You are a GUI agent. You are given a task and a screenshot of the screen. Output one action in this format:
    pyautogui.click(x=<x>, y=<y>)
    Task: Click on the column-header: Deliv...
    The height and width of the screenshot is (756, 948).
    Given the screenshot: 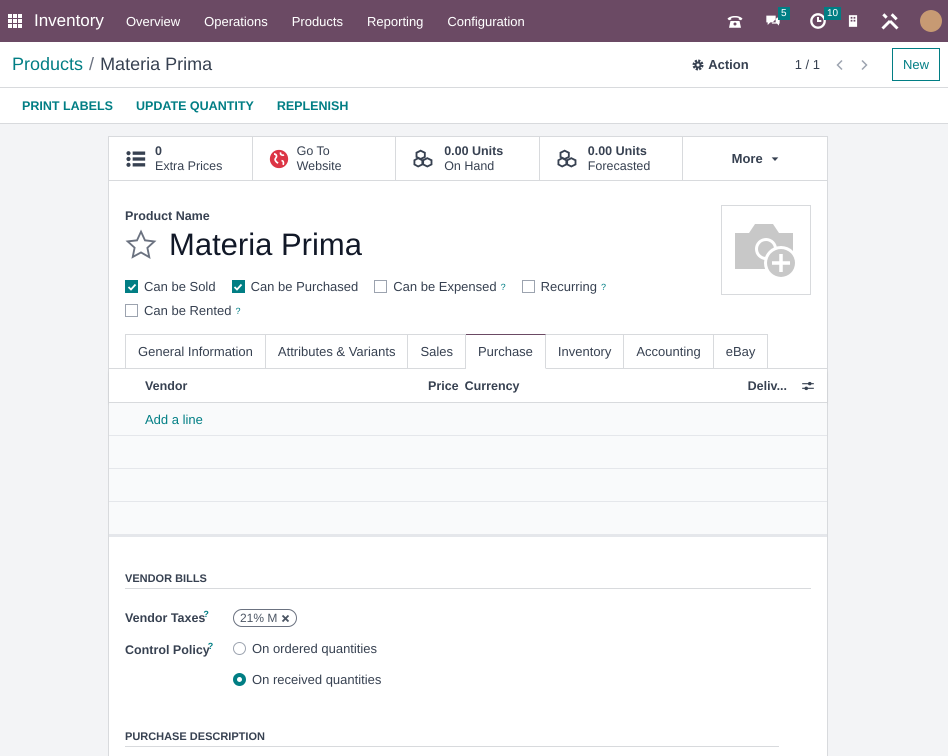 What is the action you would take?
    pyautogui.click(x=767, y=385)
    